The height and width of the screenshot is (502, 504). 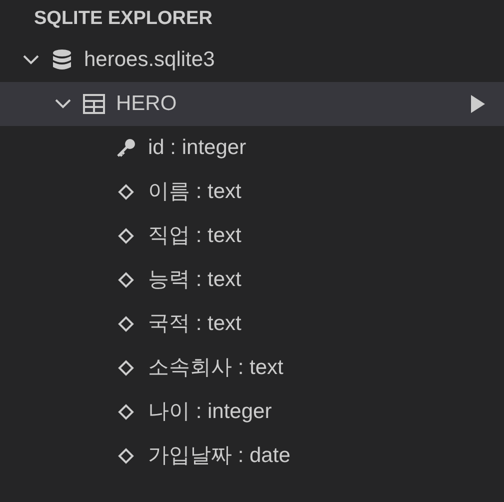 I want to click on panel-title: SQLITE EXPLORER, so click(x=123, y=18).